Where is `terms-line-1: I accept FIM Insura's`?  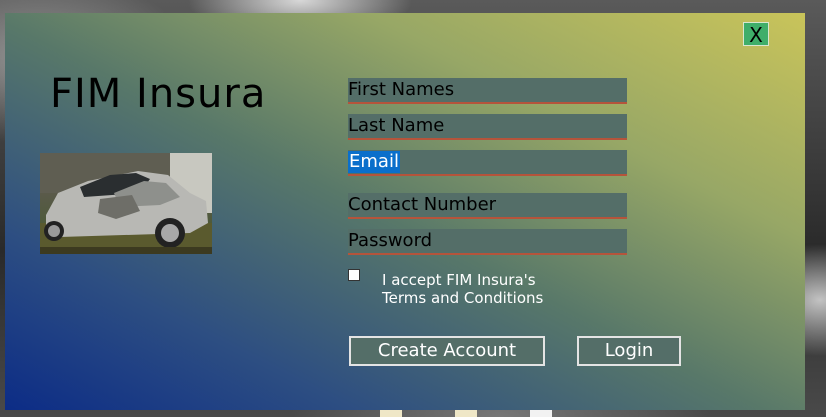 terms-line-1: I accept FIM Insura's is located at coordinates (459, 280).